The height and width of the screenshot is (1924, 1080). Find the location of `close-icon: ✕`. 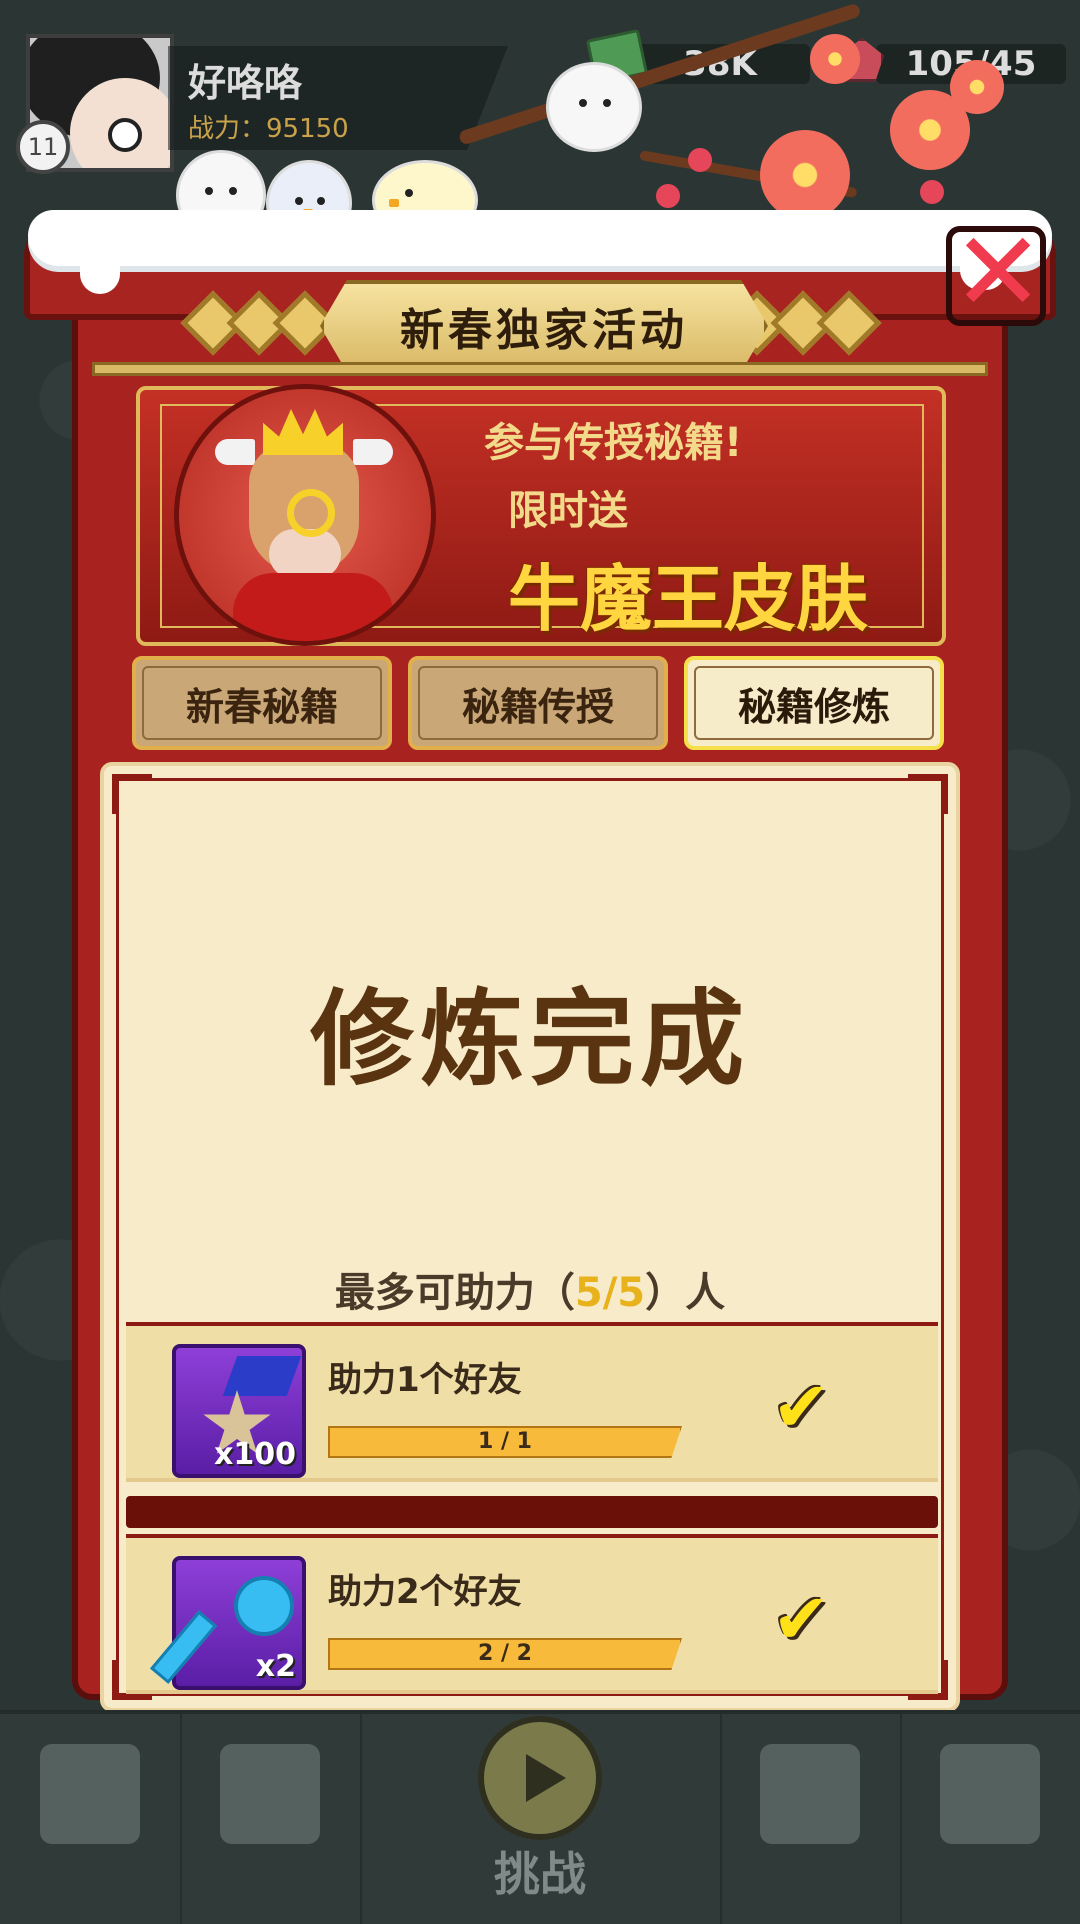

close-icon: ✕ is located at coordinates (998, 272).